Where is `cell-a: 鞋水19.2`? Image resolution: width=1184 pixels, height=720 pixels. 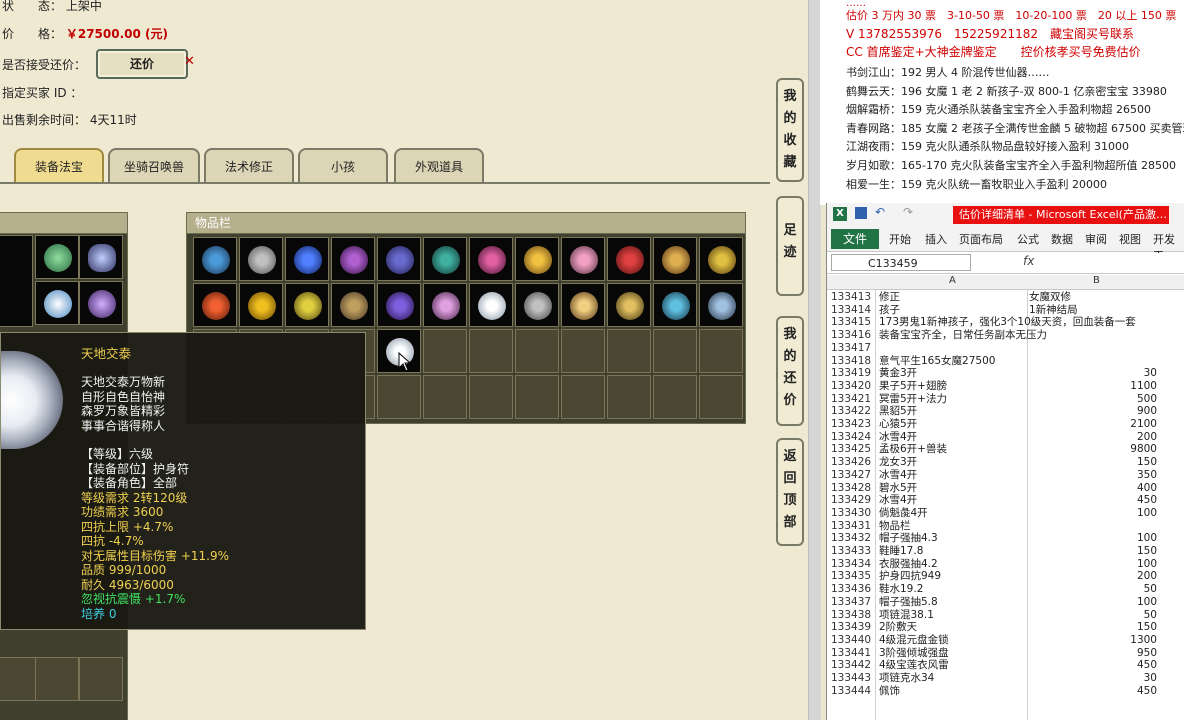
cell-a: 鞋水19.2 is located at coordinates (954, 589).